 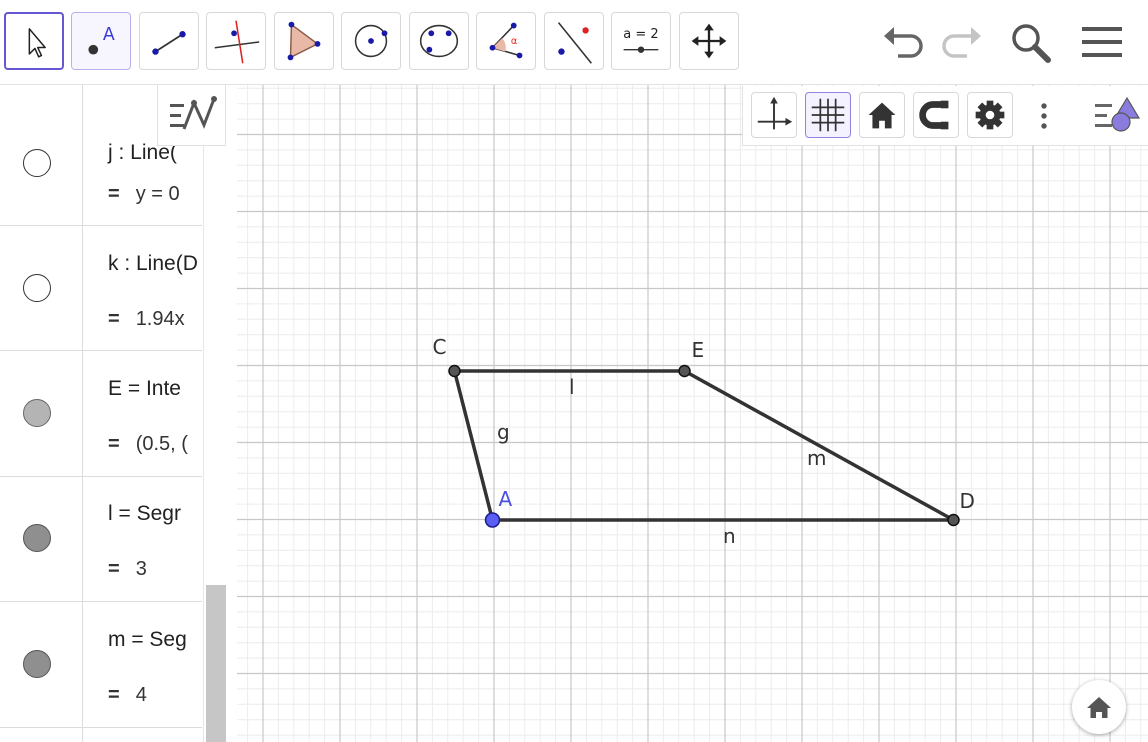 I want to click on axes-toggle-button, so click(x=774, y=115).